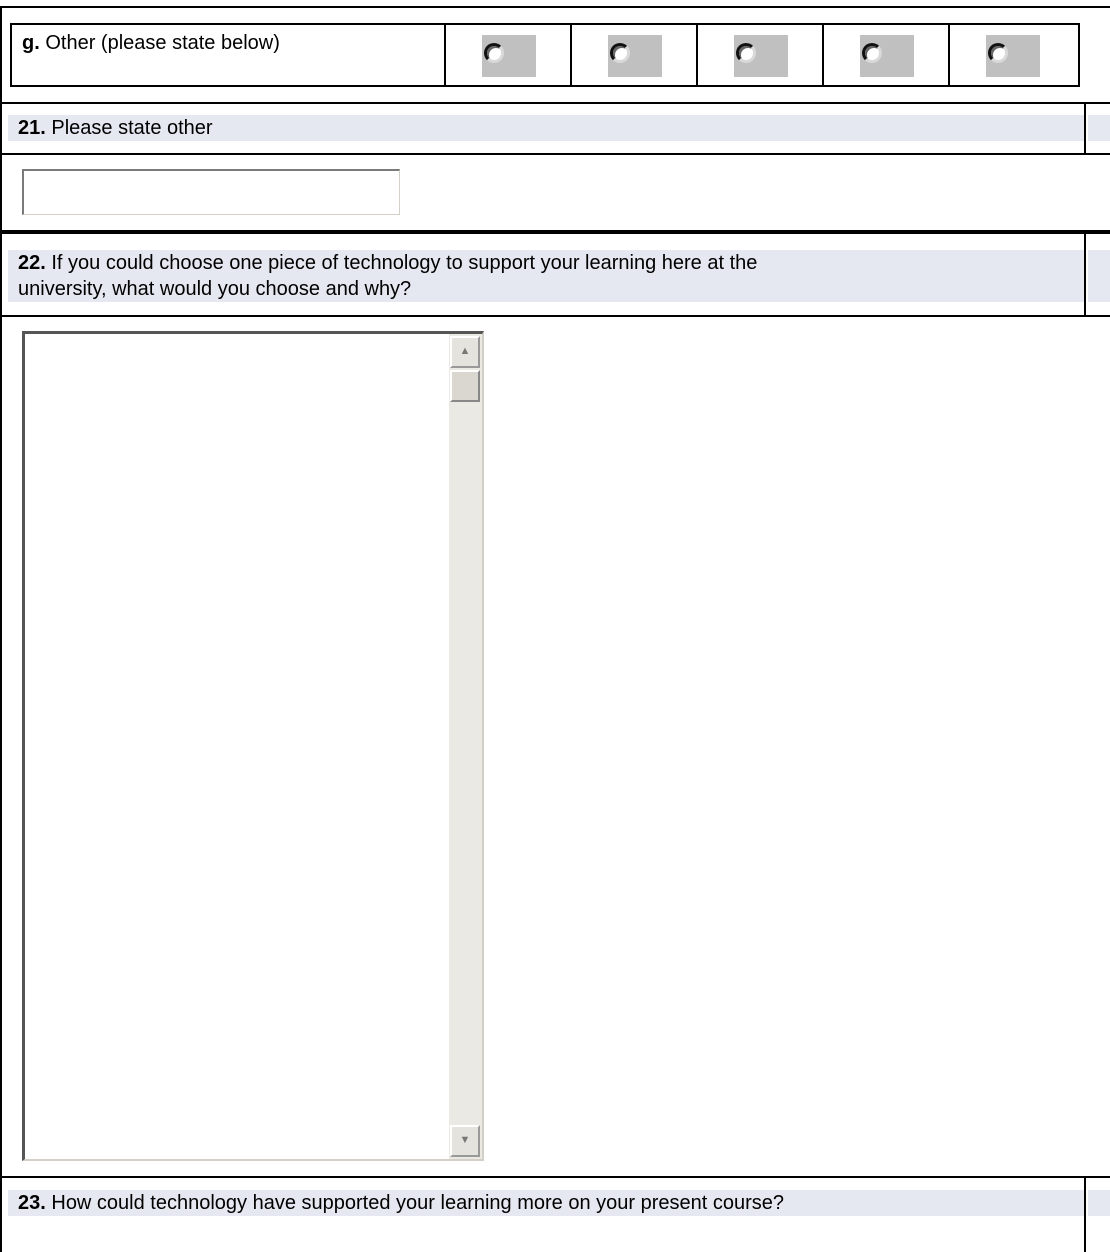 This screenshot has height=1252, width=1110. What do you see at coordinates (31, 43) in the screenshot?
I see `rating-row-letter: g.` at bounding box center [31, 43].